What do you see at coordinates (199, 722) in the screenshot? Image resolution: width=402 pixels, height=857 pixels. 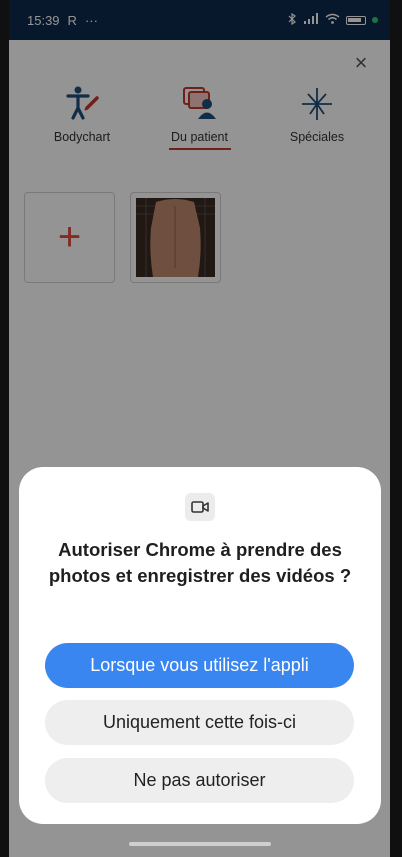 I see `allow-once-button: Uniquement cette fois-ci` at bounding box center [199, 722].